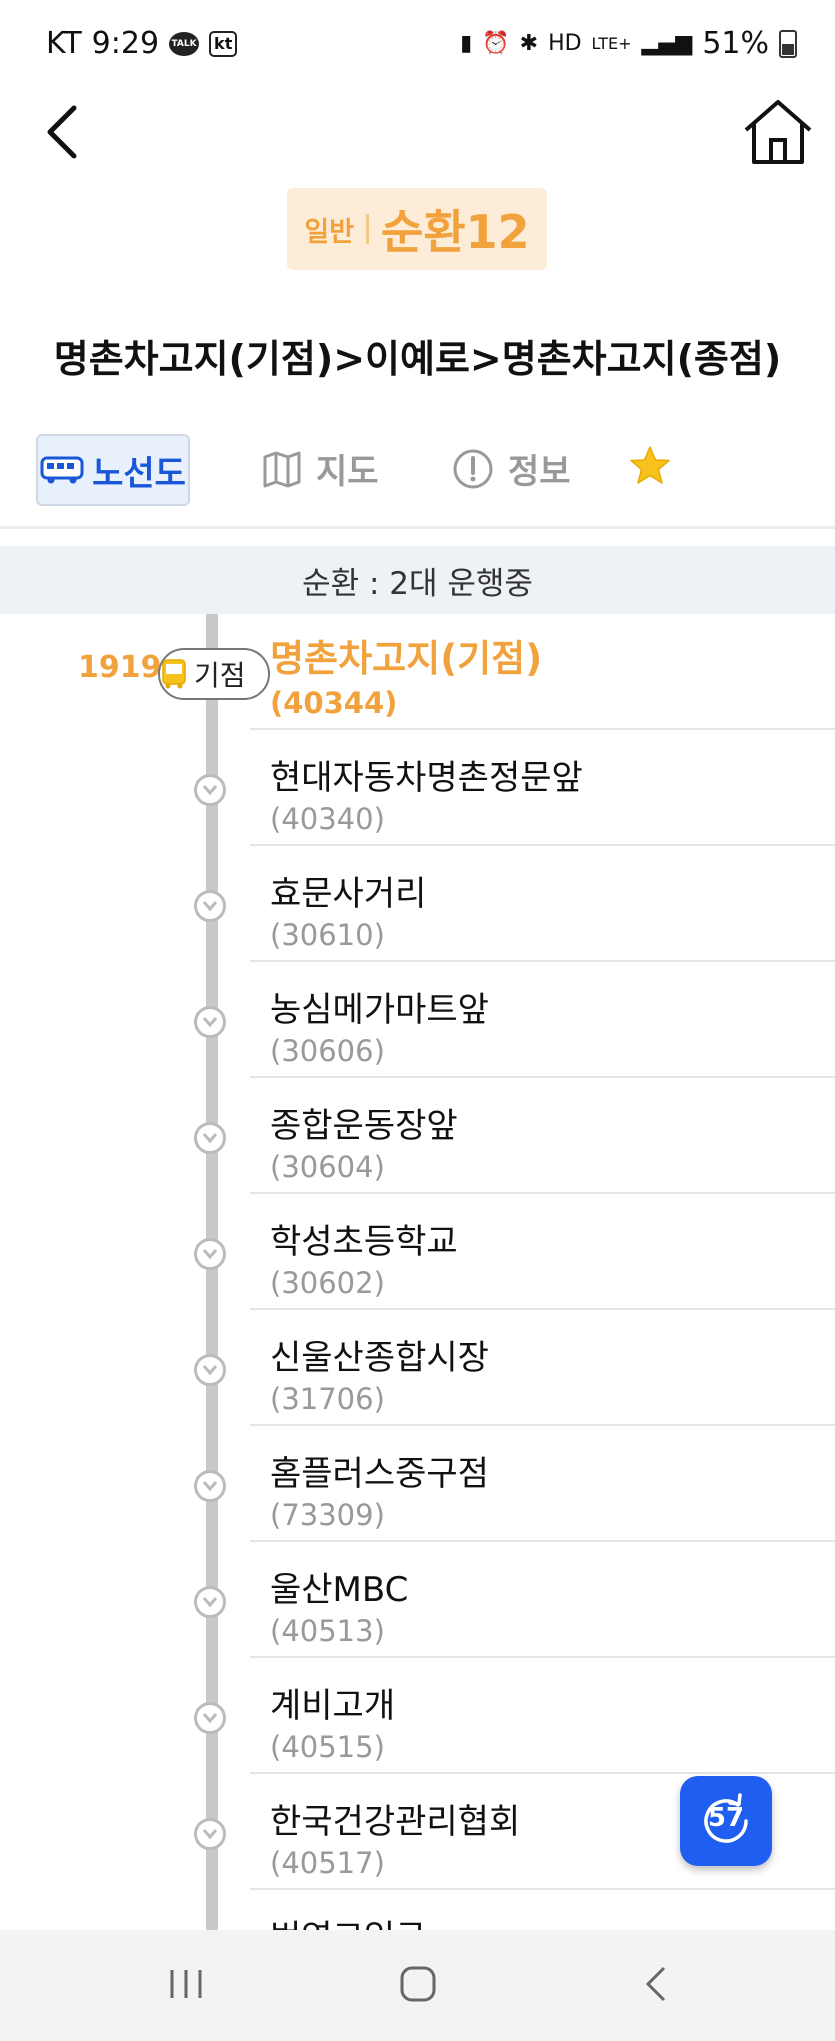 The height and width of the screenshot is (2041, 835). I want to click on stop-item: 농심메가마트앞 (30606), so click(417, 1020).